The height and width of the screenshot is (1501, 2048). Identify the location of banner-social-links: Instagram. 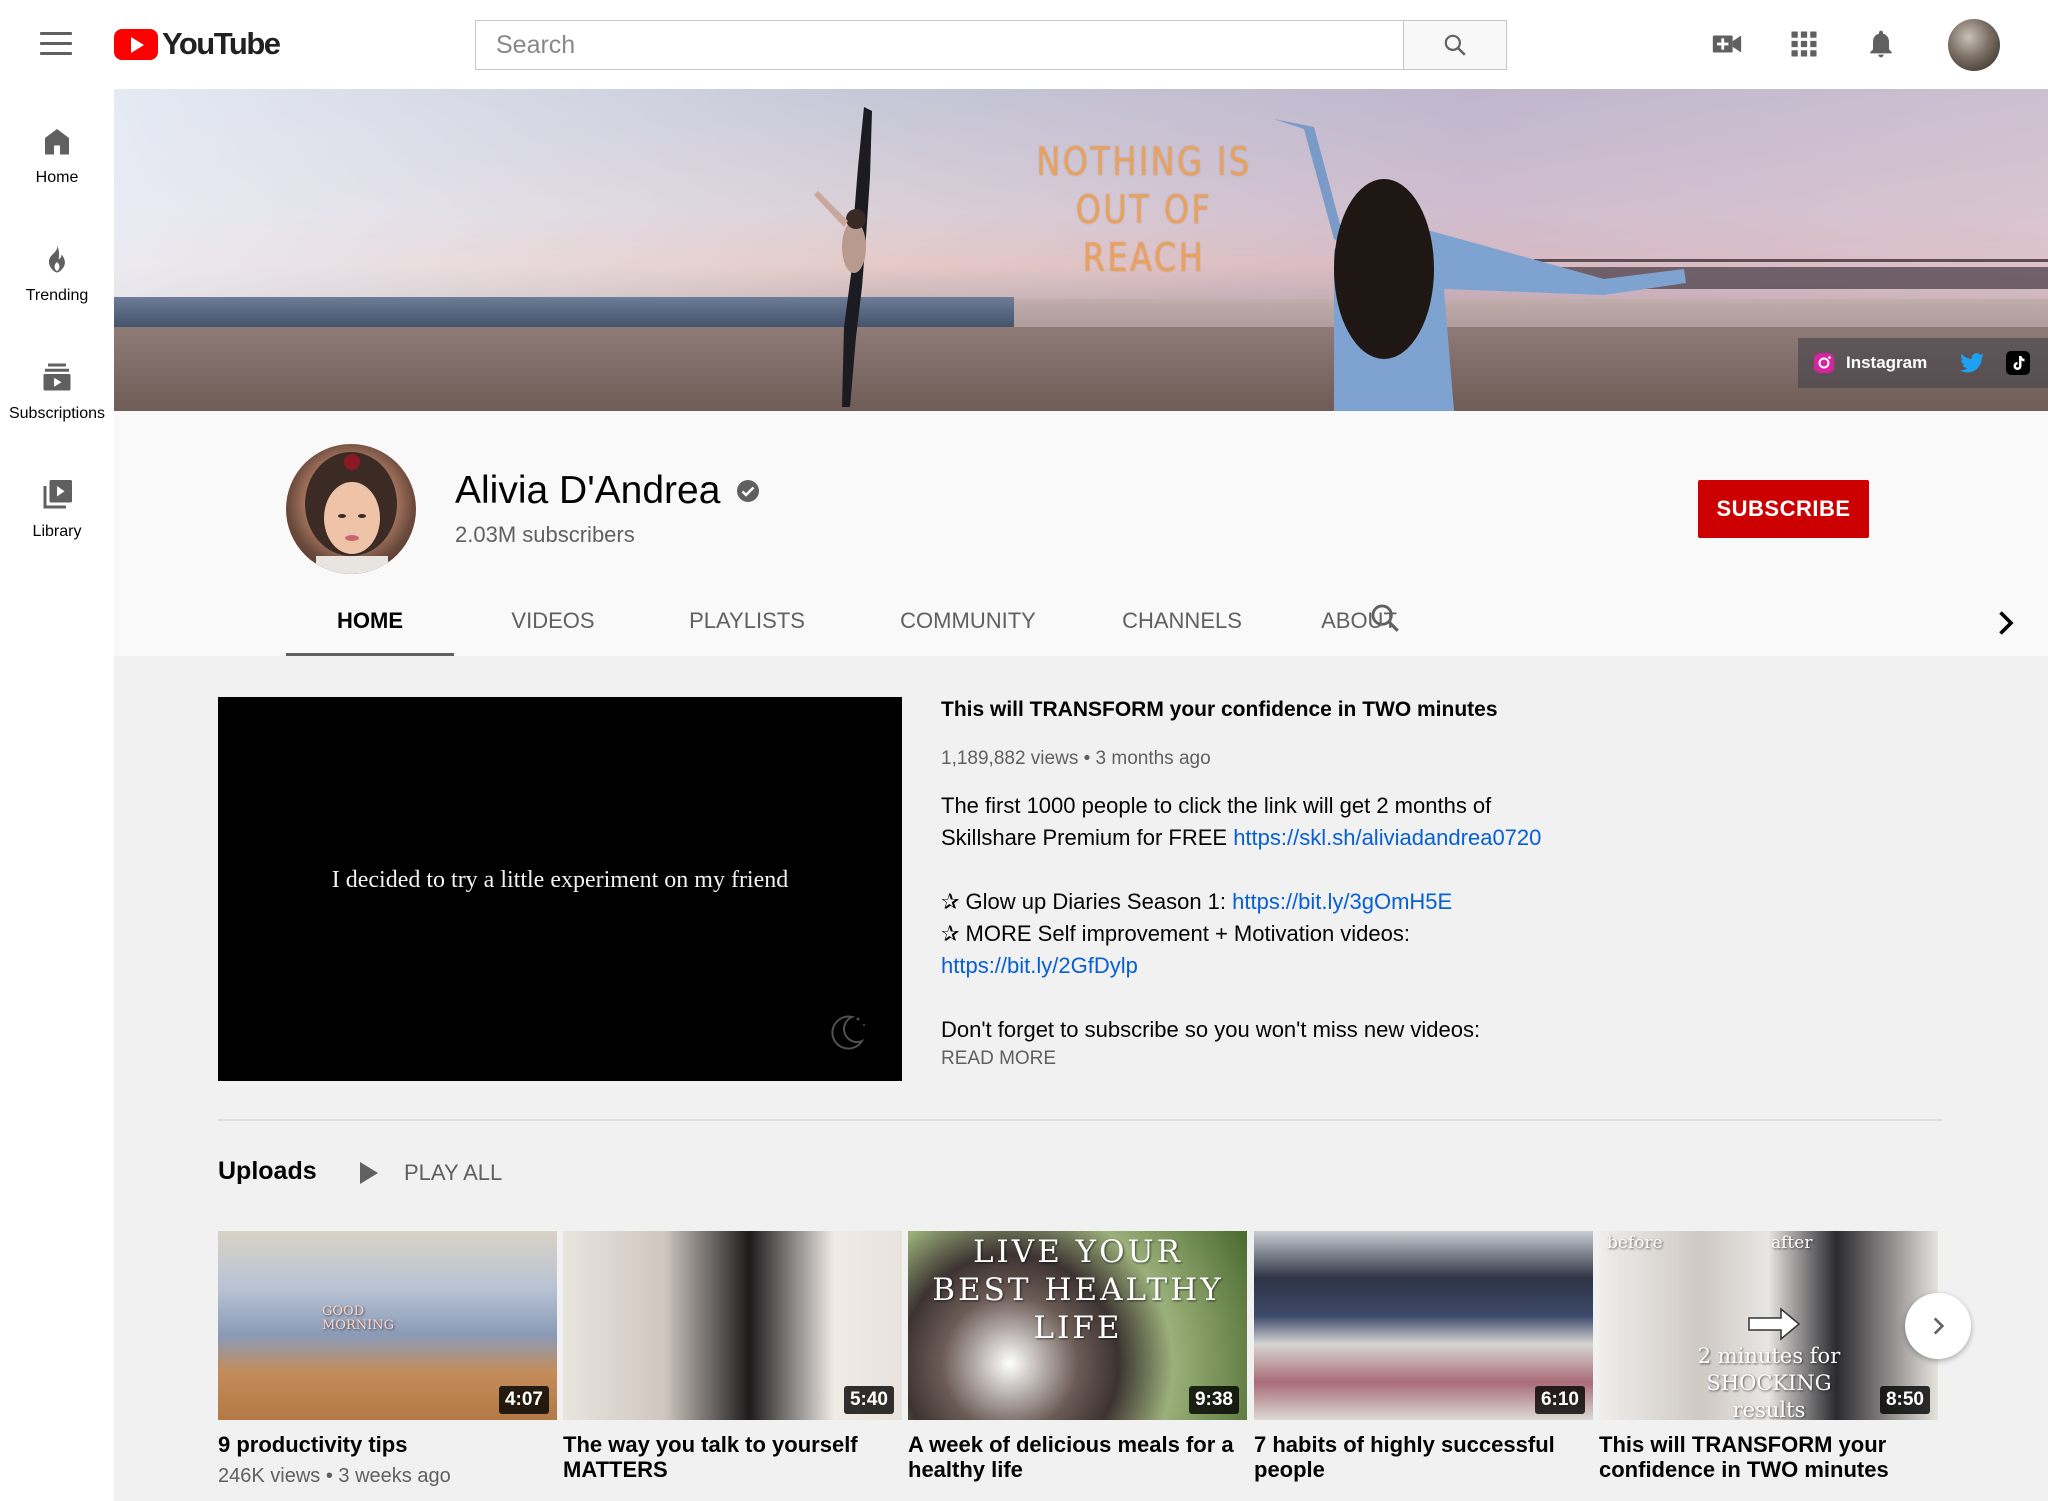
(1923, 363).